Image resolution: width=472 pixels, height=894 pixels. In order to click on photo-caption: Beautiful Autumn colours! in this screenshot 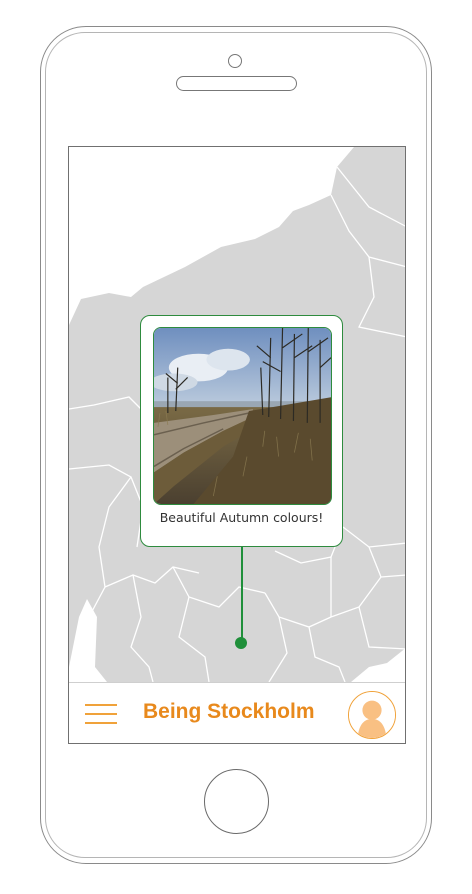, I will do `click(241, 517)`.